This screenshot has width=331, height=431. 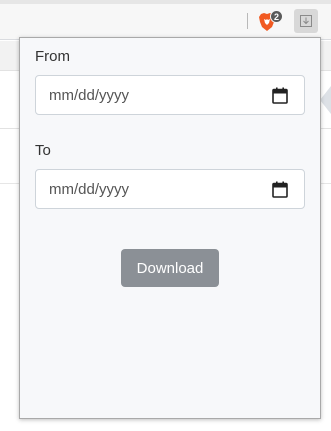 What do you see at coordinates (89, 189) in the screenshot?
I see `to-date-placeholder: mm/dd/yyyy` at bounding box center [89, 189].